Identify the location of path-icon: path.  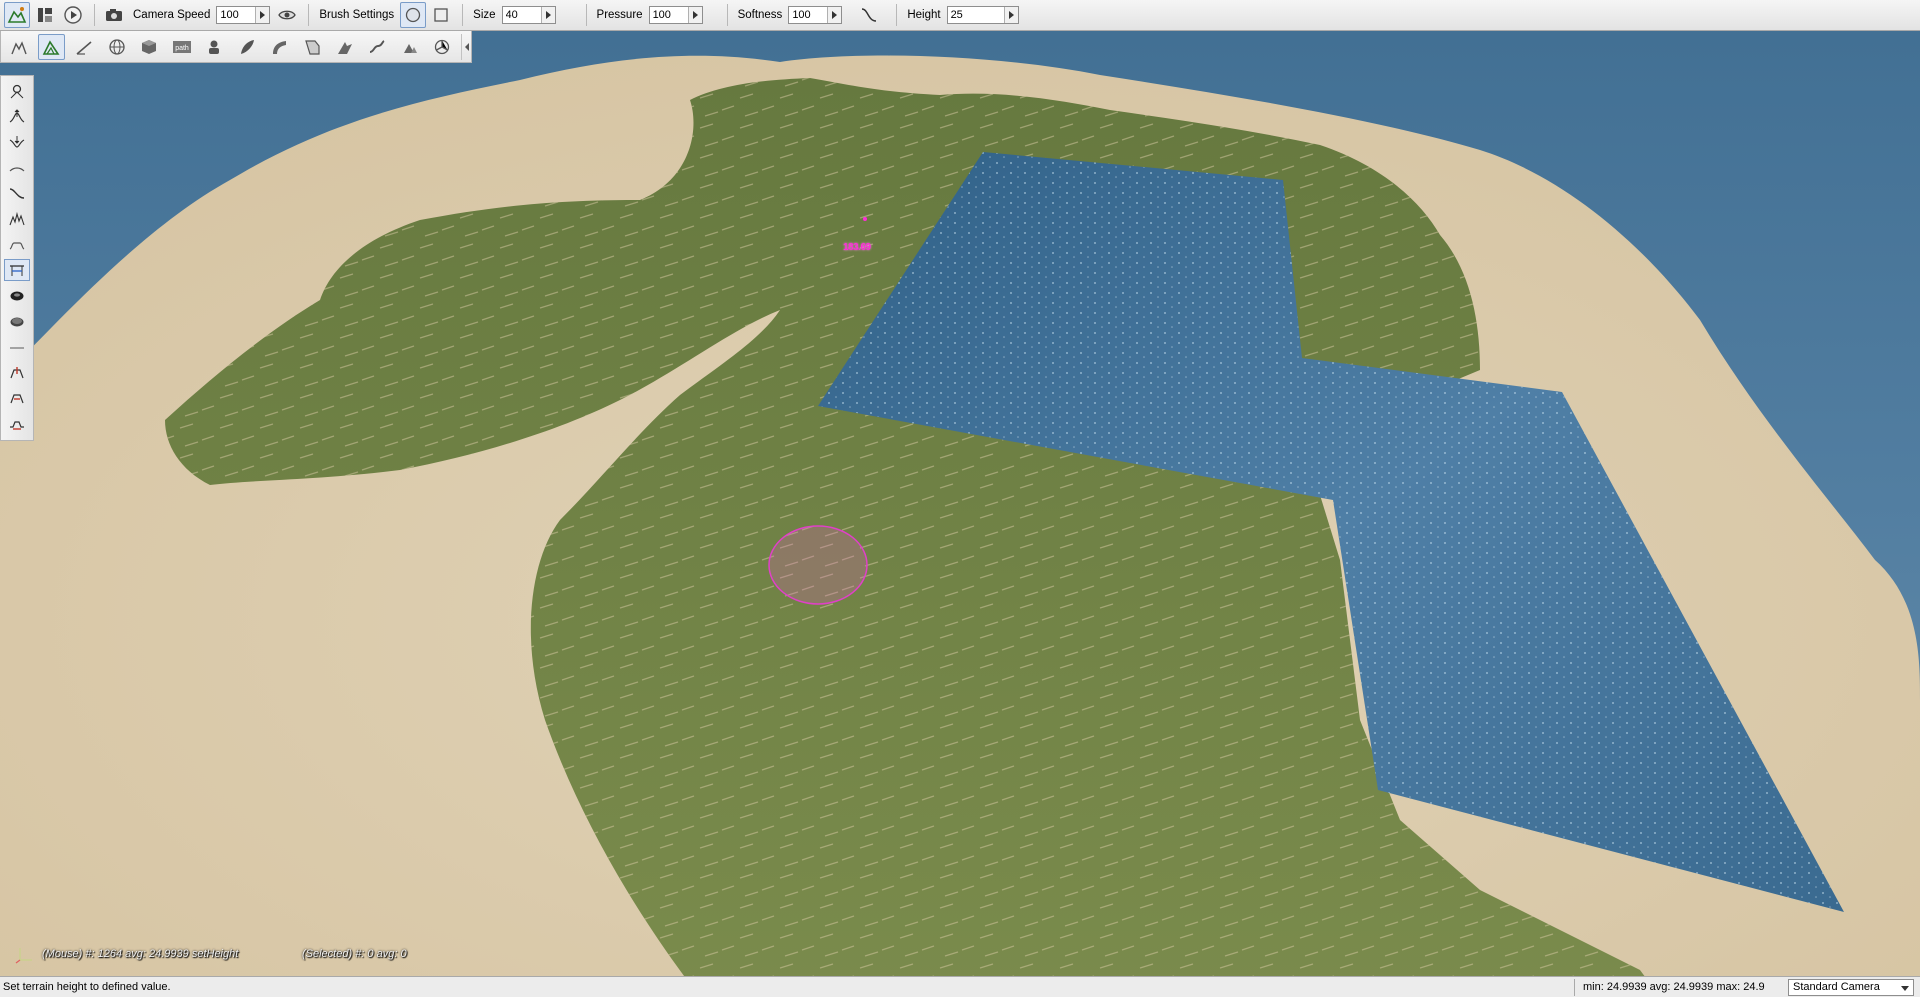
(182, 47).